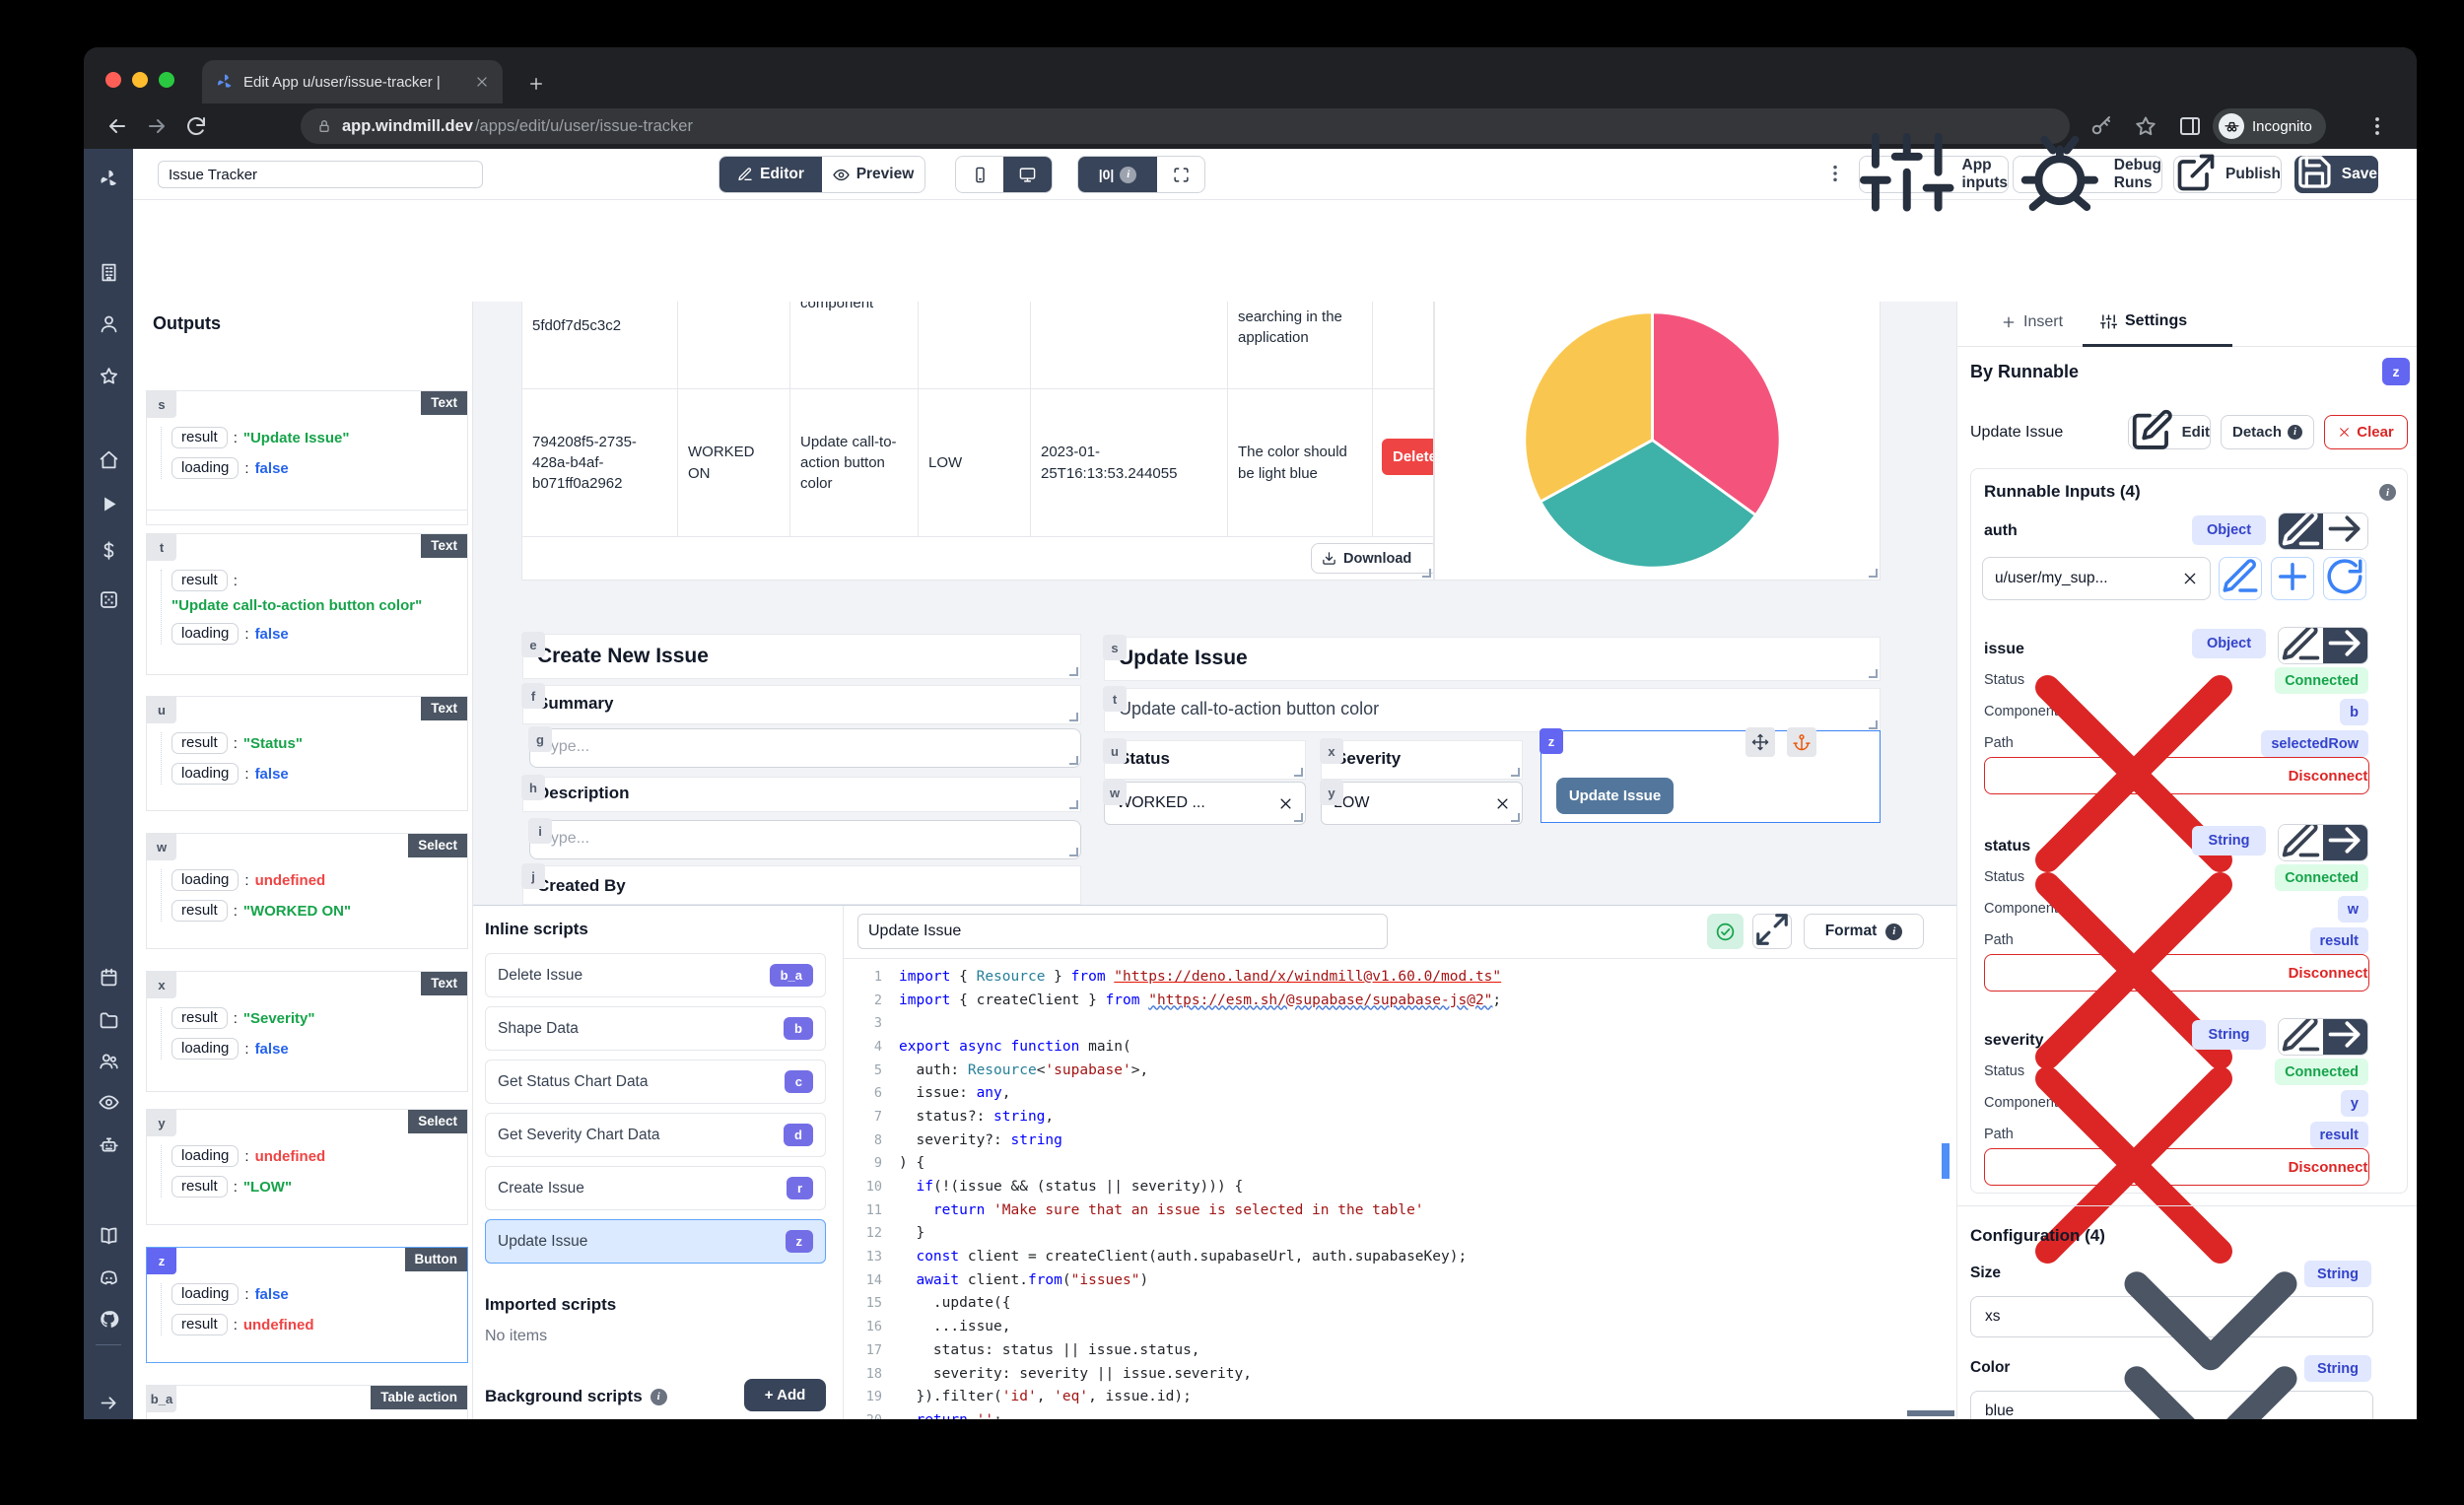 The image size is (2464, 1505). What do you see at coordinates (536, 84) in the screenshot?
I see `new-tab-button` at bounding box center [536, 84].